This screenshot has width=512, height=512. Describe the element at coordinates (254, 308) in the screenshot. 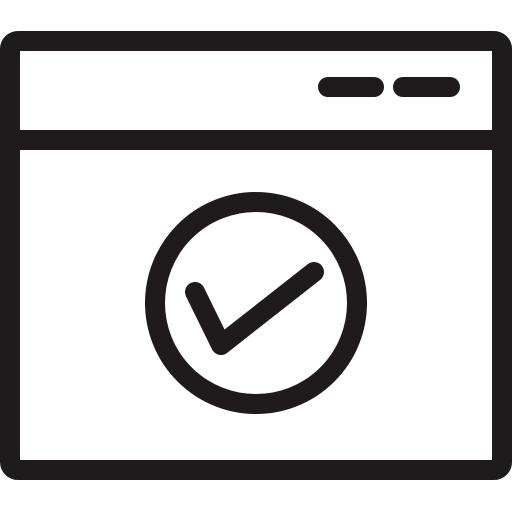

I see `checkmark-icon` at that location.